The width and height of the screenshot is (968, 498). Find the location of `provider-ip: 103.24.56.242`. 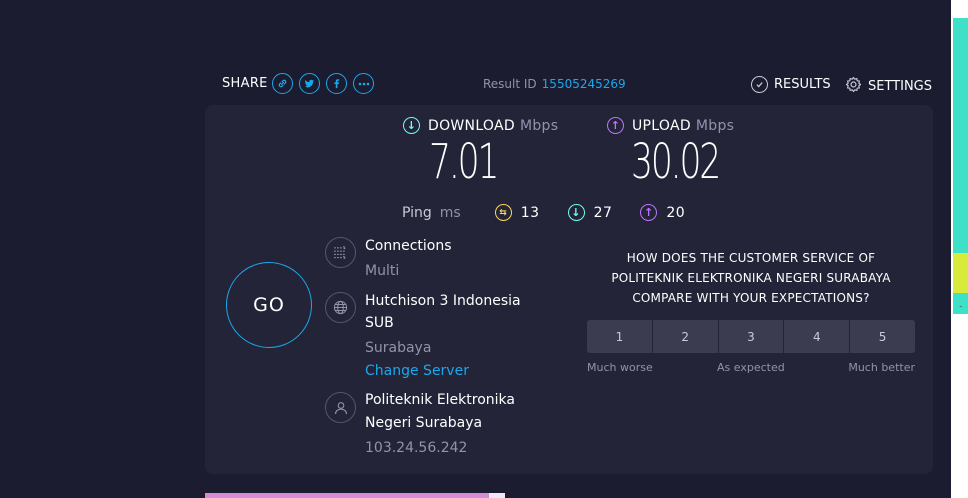

provider-ip: 103.24.56.242 is located at coordinates (416, 448).